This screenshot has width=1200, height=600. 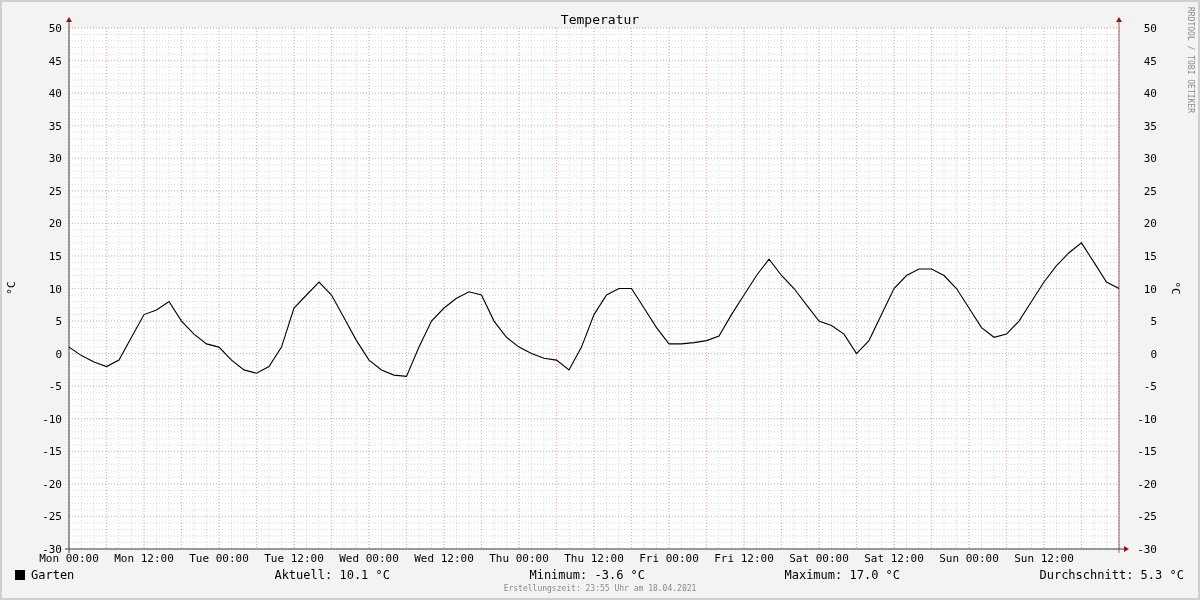 I want to click on x-tick-label: Tue 00:00, so click(x=219, y=558).